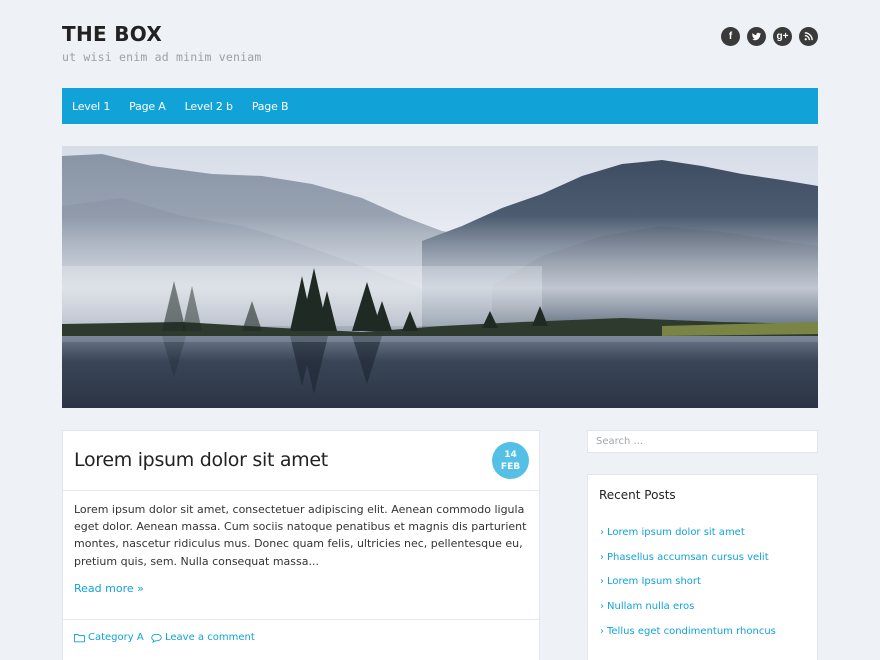 The width and height of the screenshot is (880, 660). I want to click on rss-icon, so click(808, 36).